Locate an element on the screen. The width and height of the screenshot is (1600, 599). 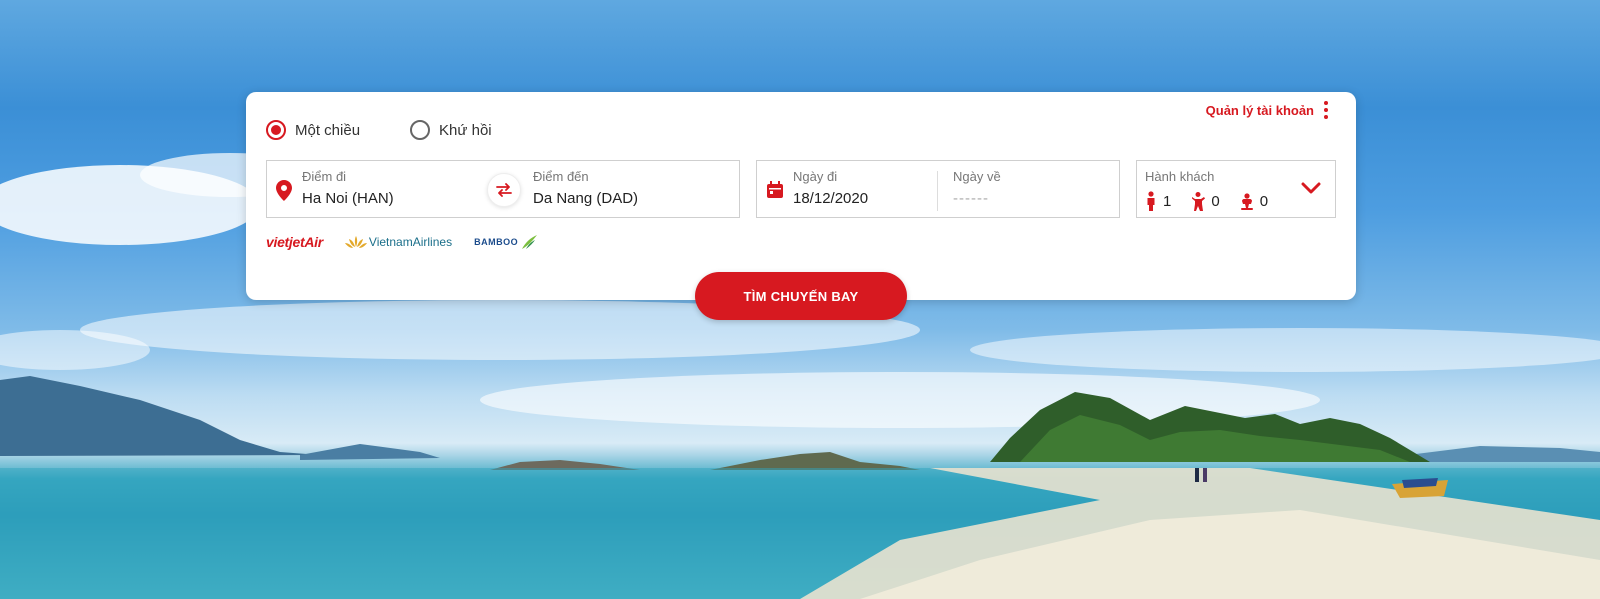
origin-value: Ha Noi (HAN) is located at coordinates (348, 198).